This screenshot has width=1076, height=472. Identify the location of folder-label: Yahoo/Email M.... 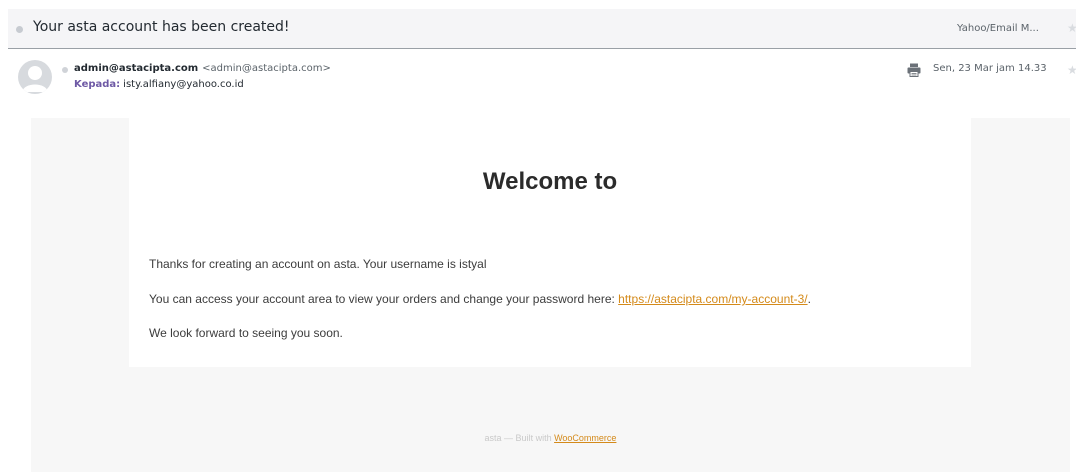
(998, 28).